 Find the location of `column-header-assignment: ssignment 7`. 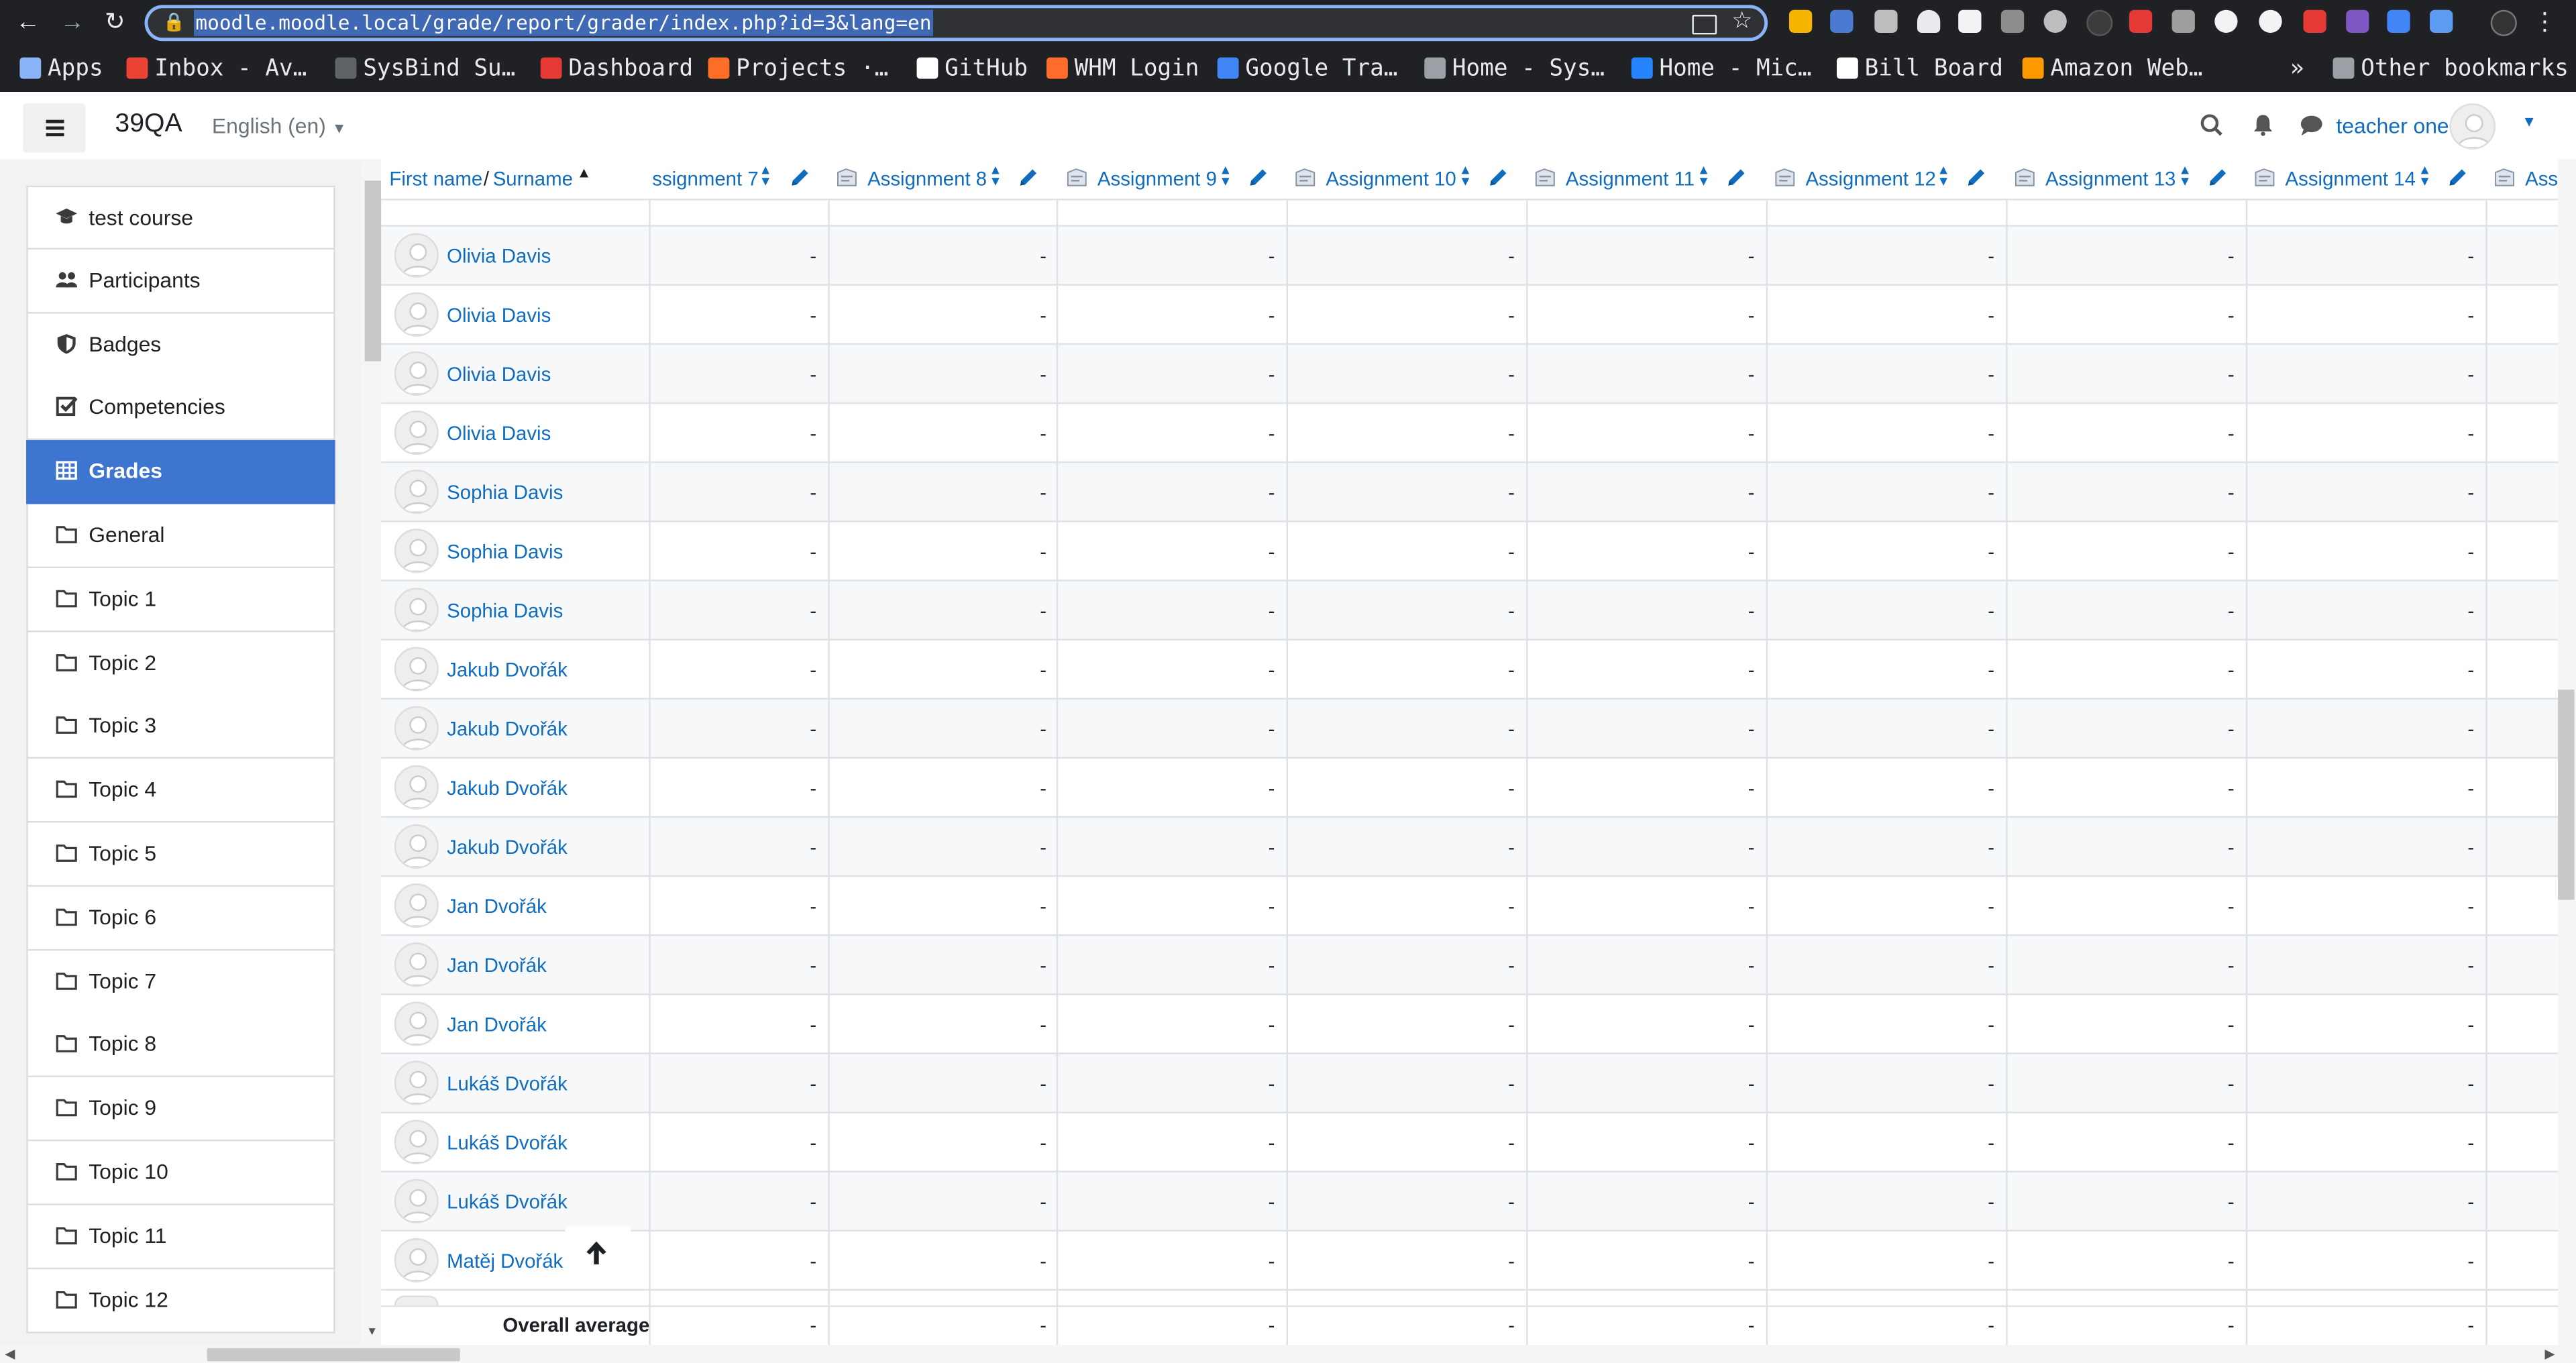

column-header-assignment: ssignment 7 is located at coordinates (705, 179).